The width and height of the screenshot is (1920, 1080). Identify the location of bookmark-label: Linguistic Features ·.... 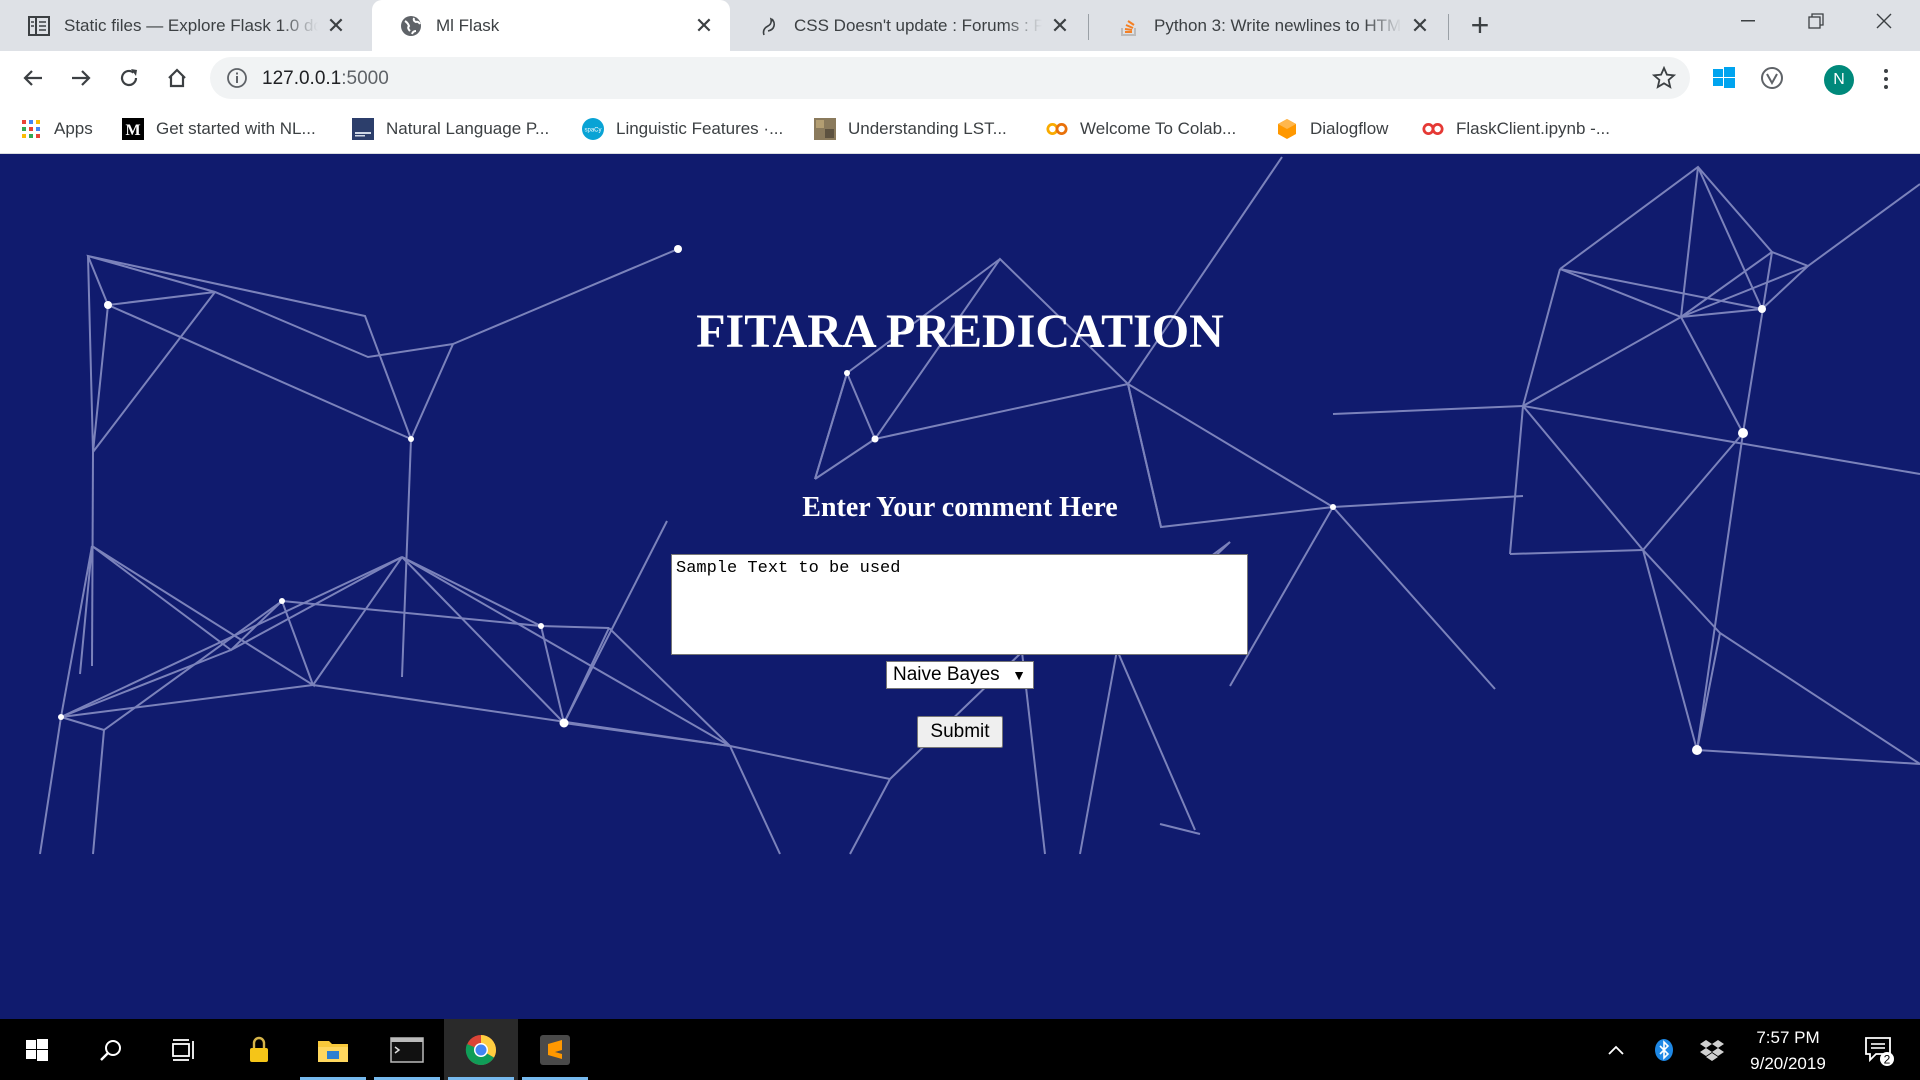
(700, 128).